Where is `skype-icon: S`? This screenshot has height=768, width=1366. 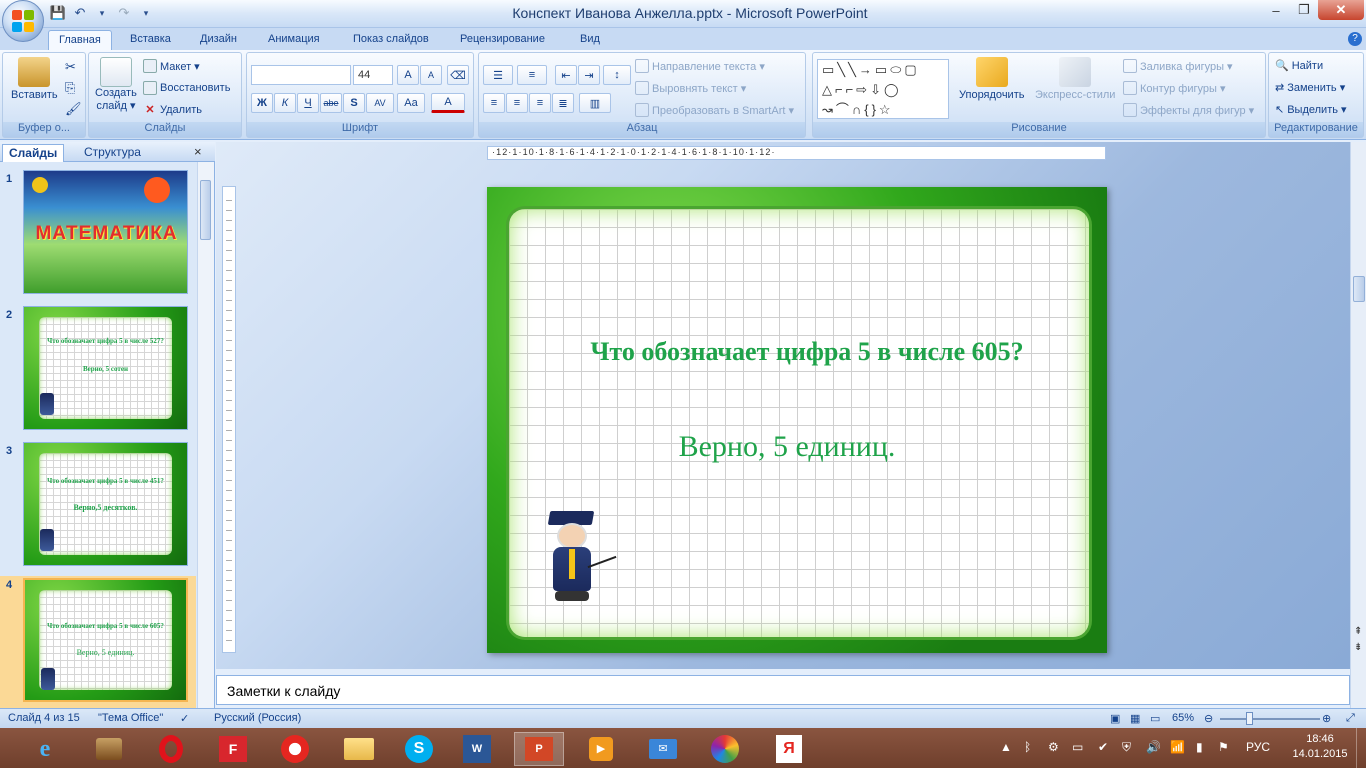
skype-icon: S is located at coordinates (419, 749).